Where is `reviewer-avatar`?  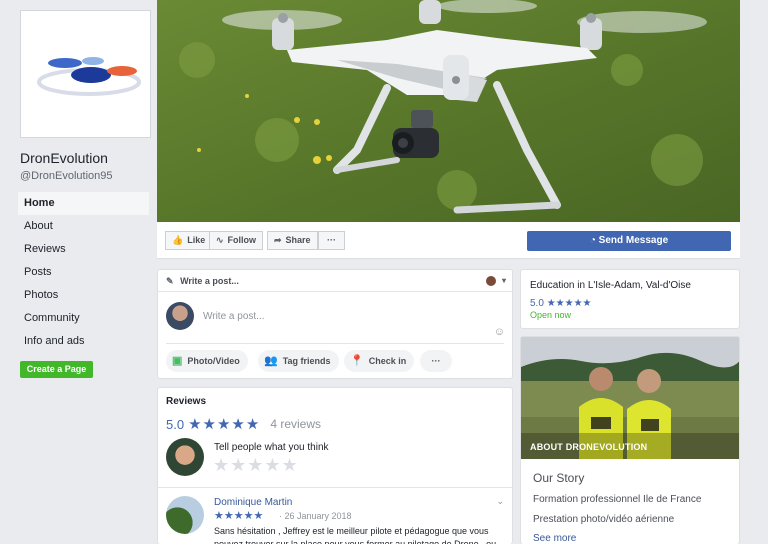
reviewer-avatar is located at coordinates (185, 515).